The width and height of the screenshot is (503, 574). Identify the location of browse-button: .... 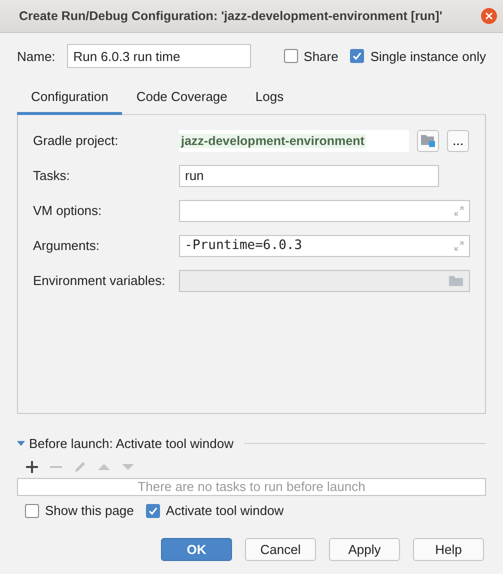
(458, 141).